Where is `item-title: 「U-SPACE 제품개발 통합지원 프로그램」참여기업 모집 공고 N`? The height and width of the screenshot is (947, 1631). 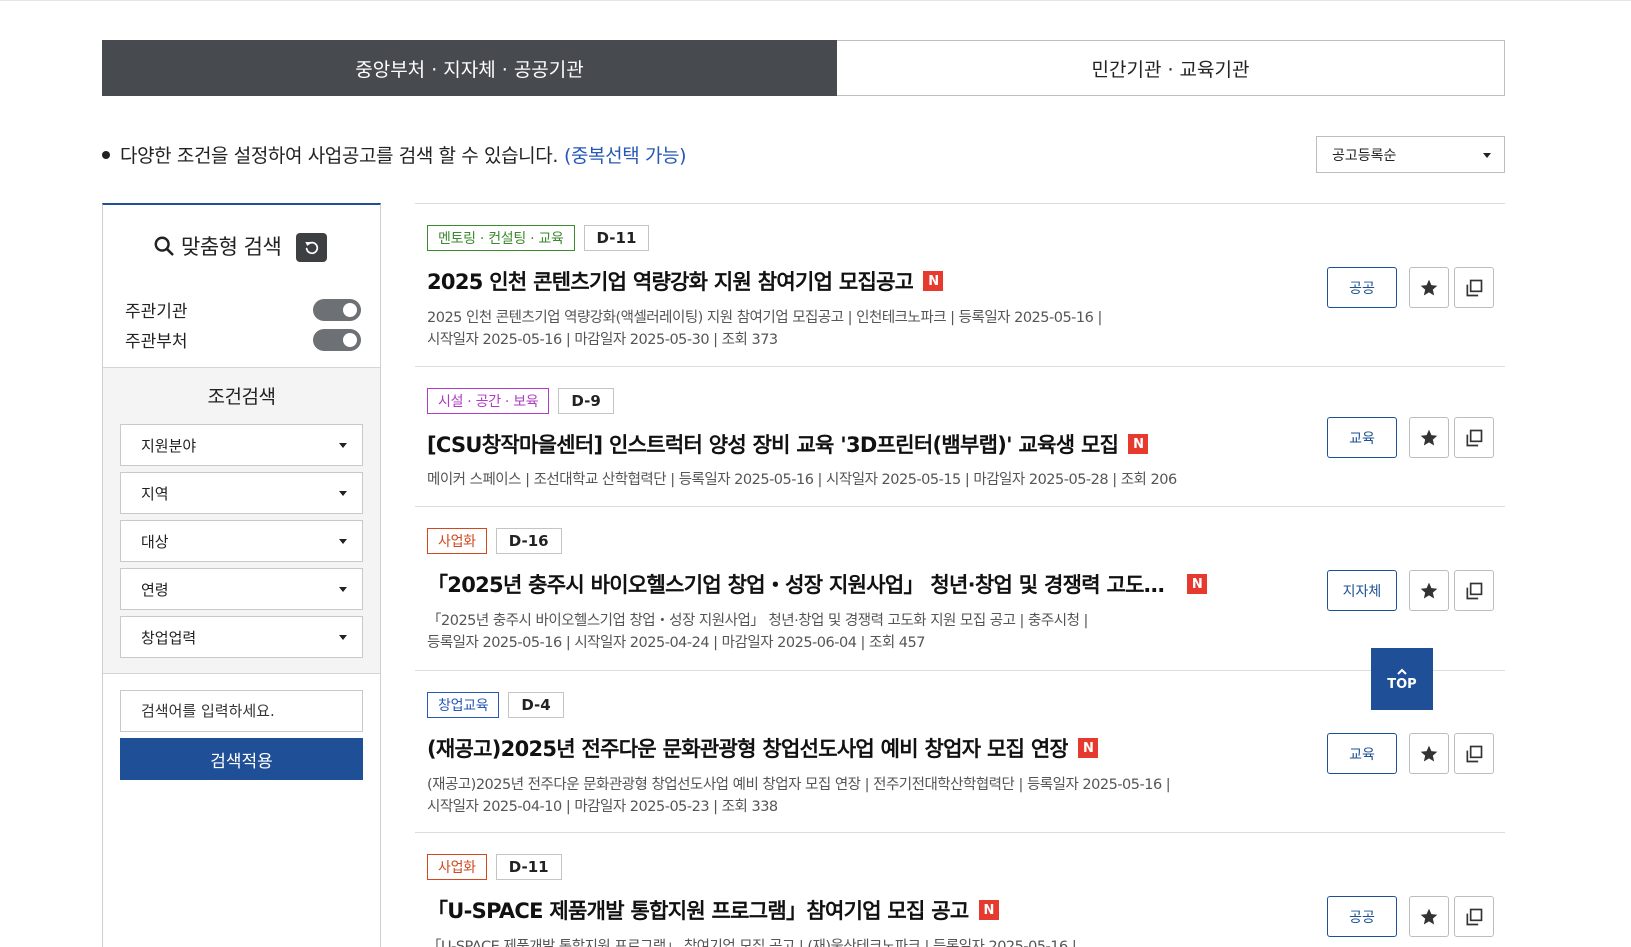
item-title: 「U-SPACE 제품개발 통합지원 프로그램」참여기업 모집 공고 N is located at coordinates (713, 910).